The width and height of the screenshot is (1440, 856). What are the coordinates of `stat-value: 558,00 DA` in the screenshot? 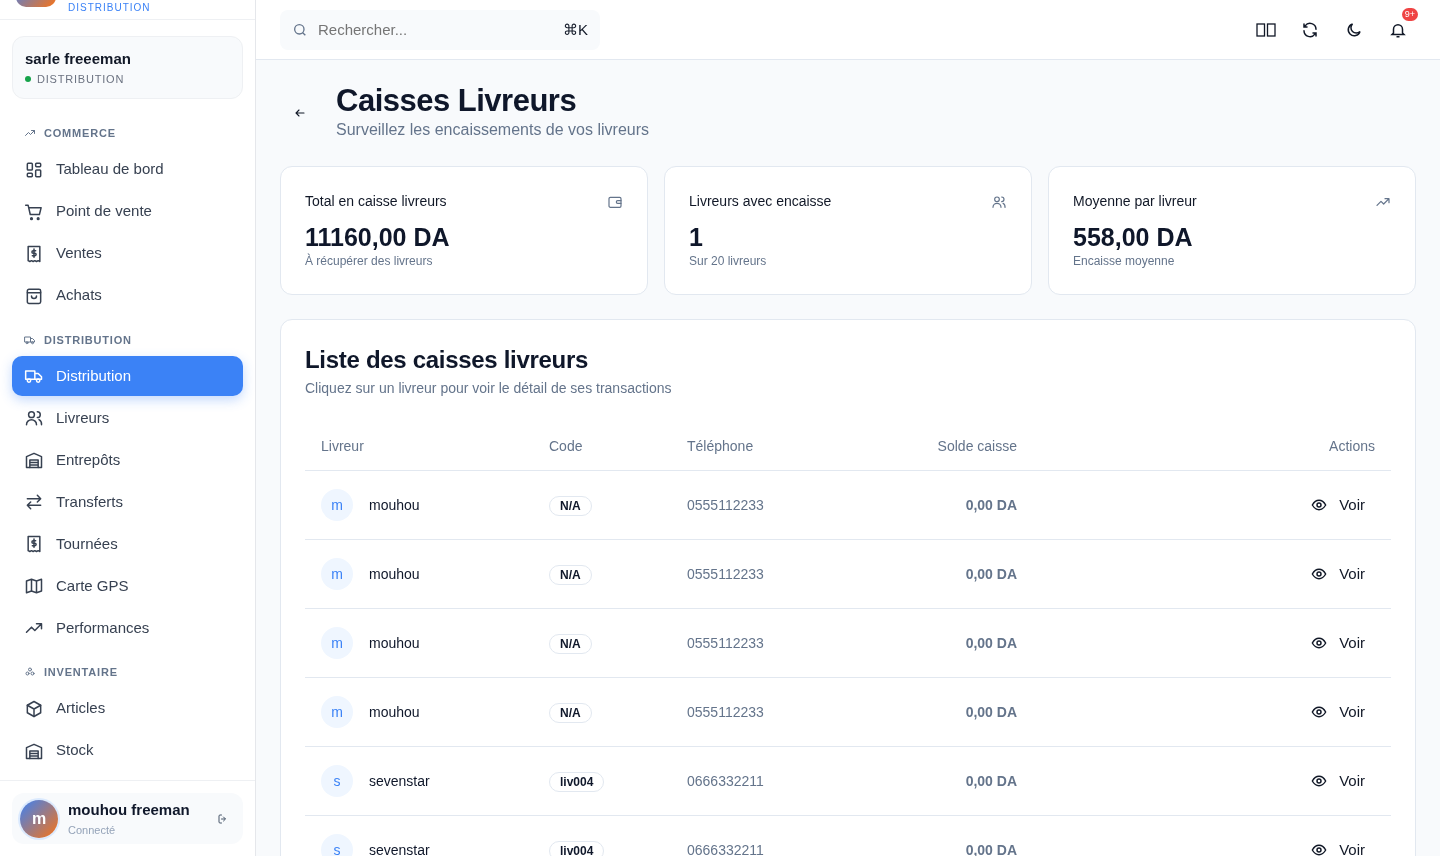 It's located at (1133, 237).